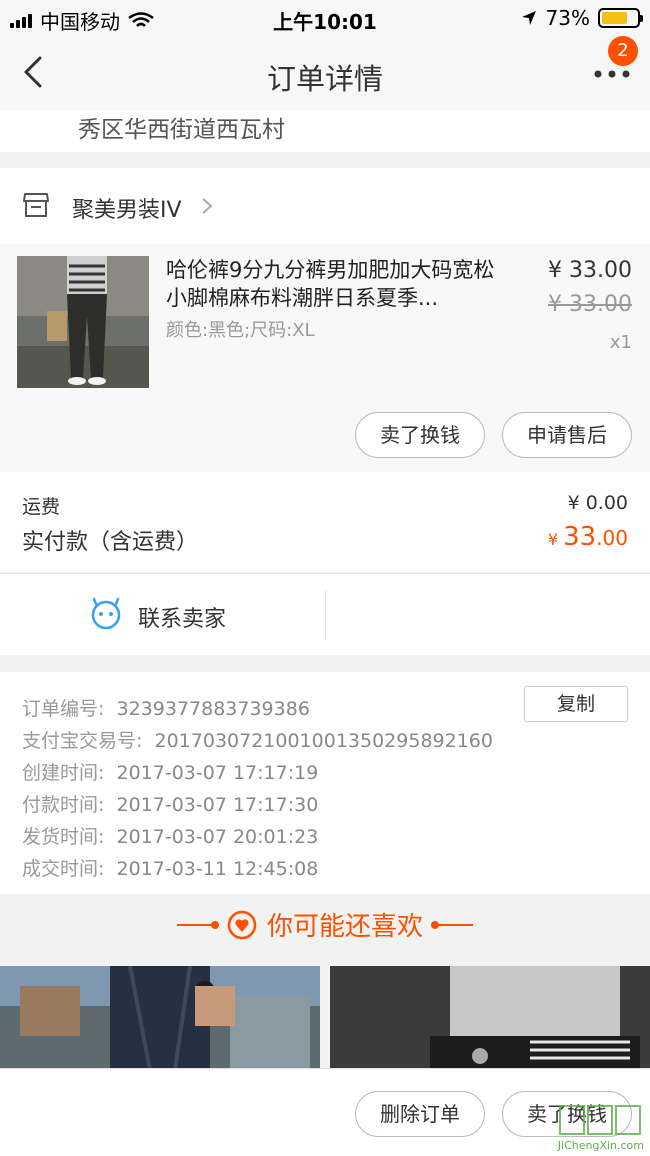 Image resolution: width=650 pixels, height=1156 pixels. I want to click on battery-icon, so click(620, 18).